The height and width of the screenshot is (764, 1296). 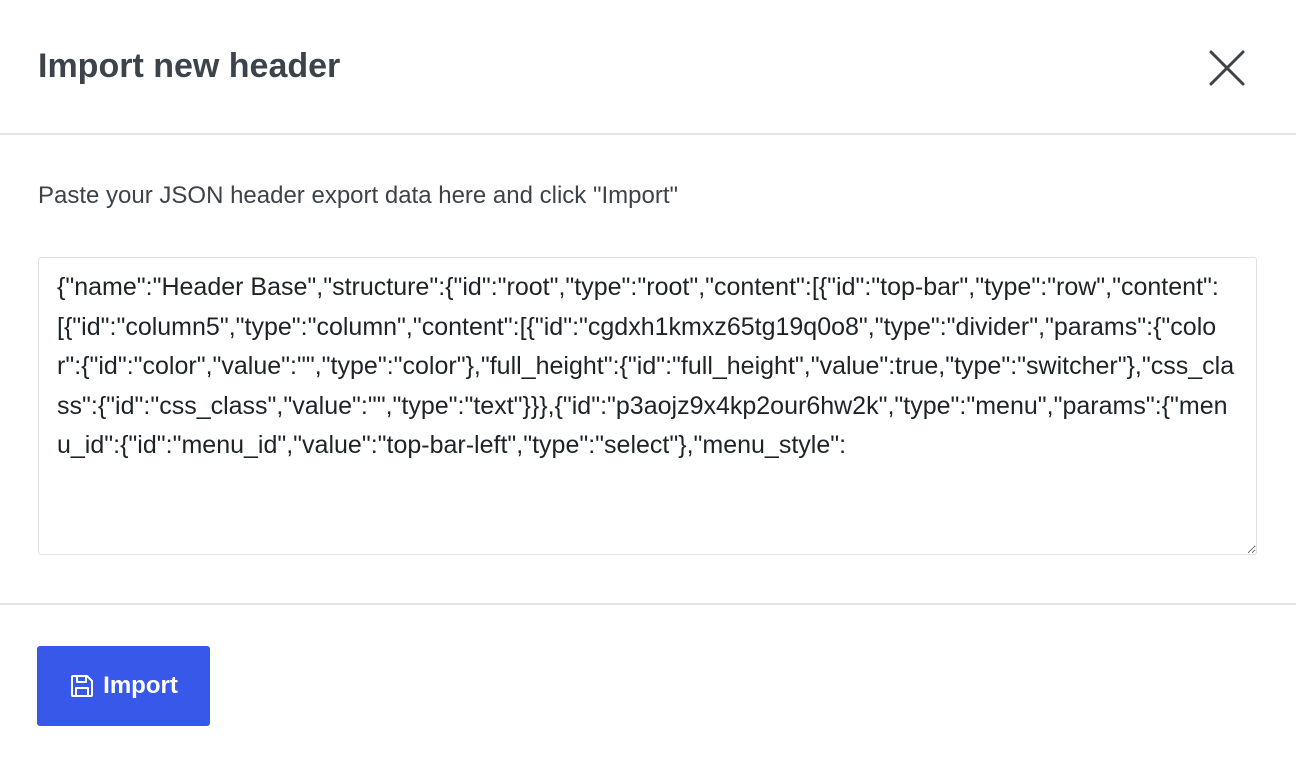 I want to click on close-button, so click(x=1227, y=68).